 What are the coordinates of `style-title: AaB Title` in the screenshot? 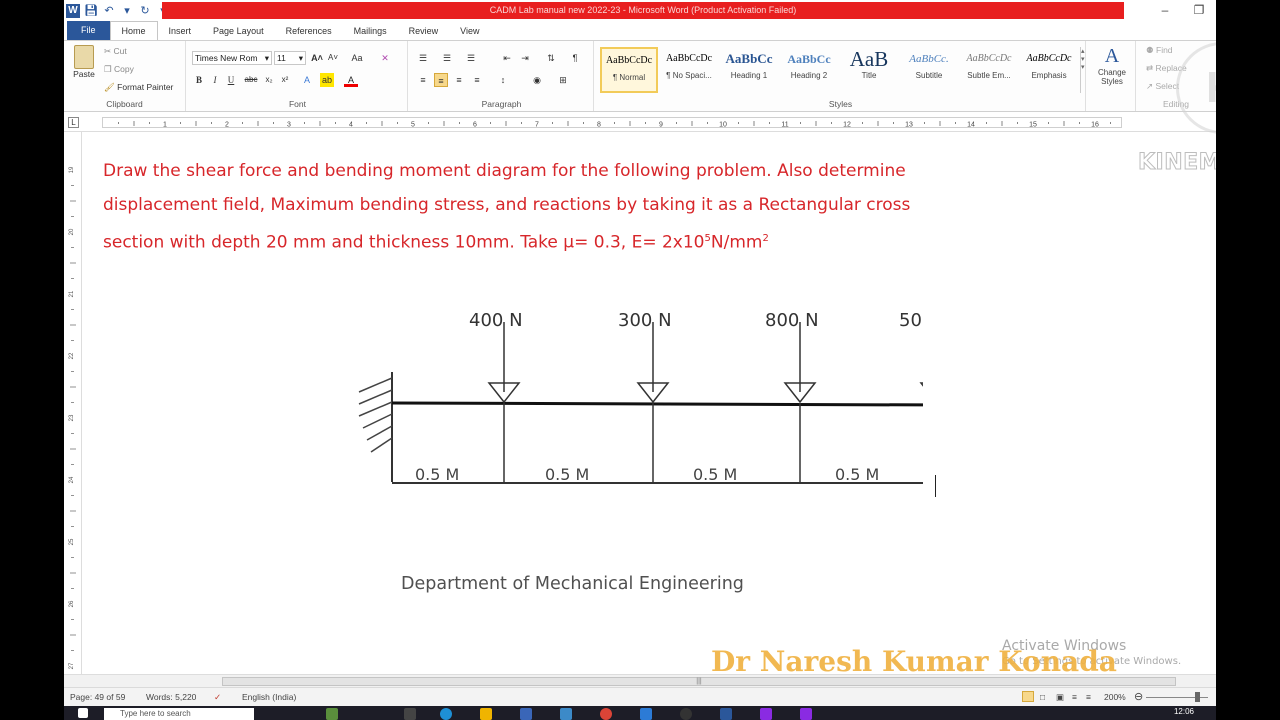 It's located at (869, 70).